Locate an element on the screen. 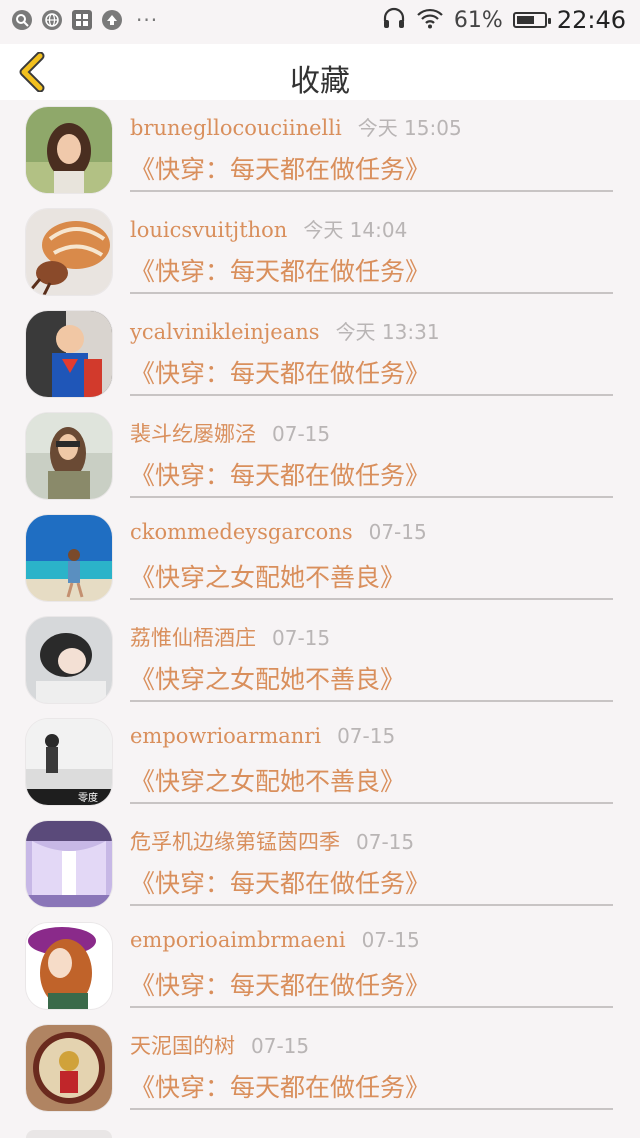 This screenshot has height=1138, width=640. upload-icon is located at coordinates (112, 20).